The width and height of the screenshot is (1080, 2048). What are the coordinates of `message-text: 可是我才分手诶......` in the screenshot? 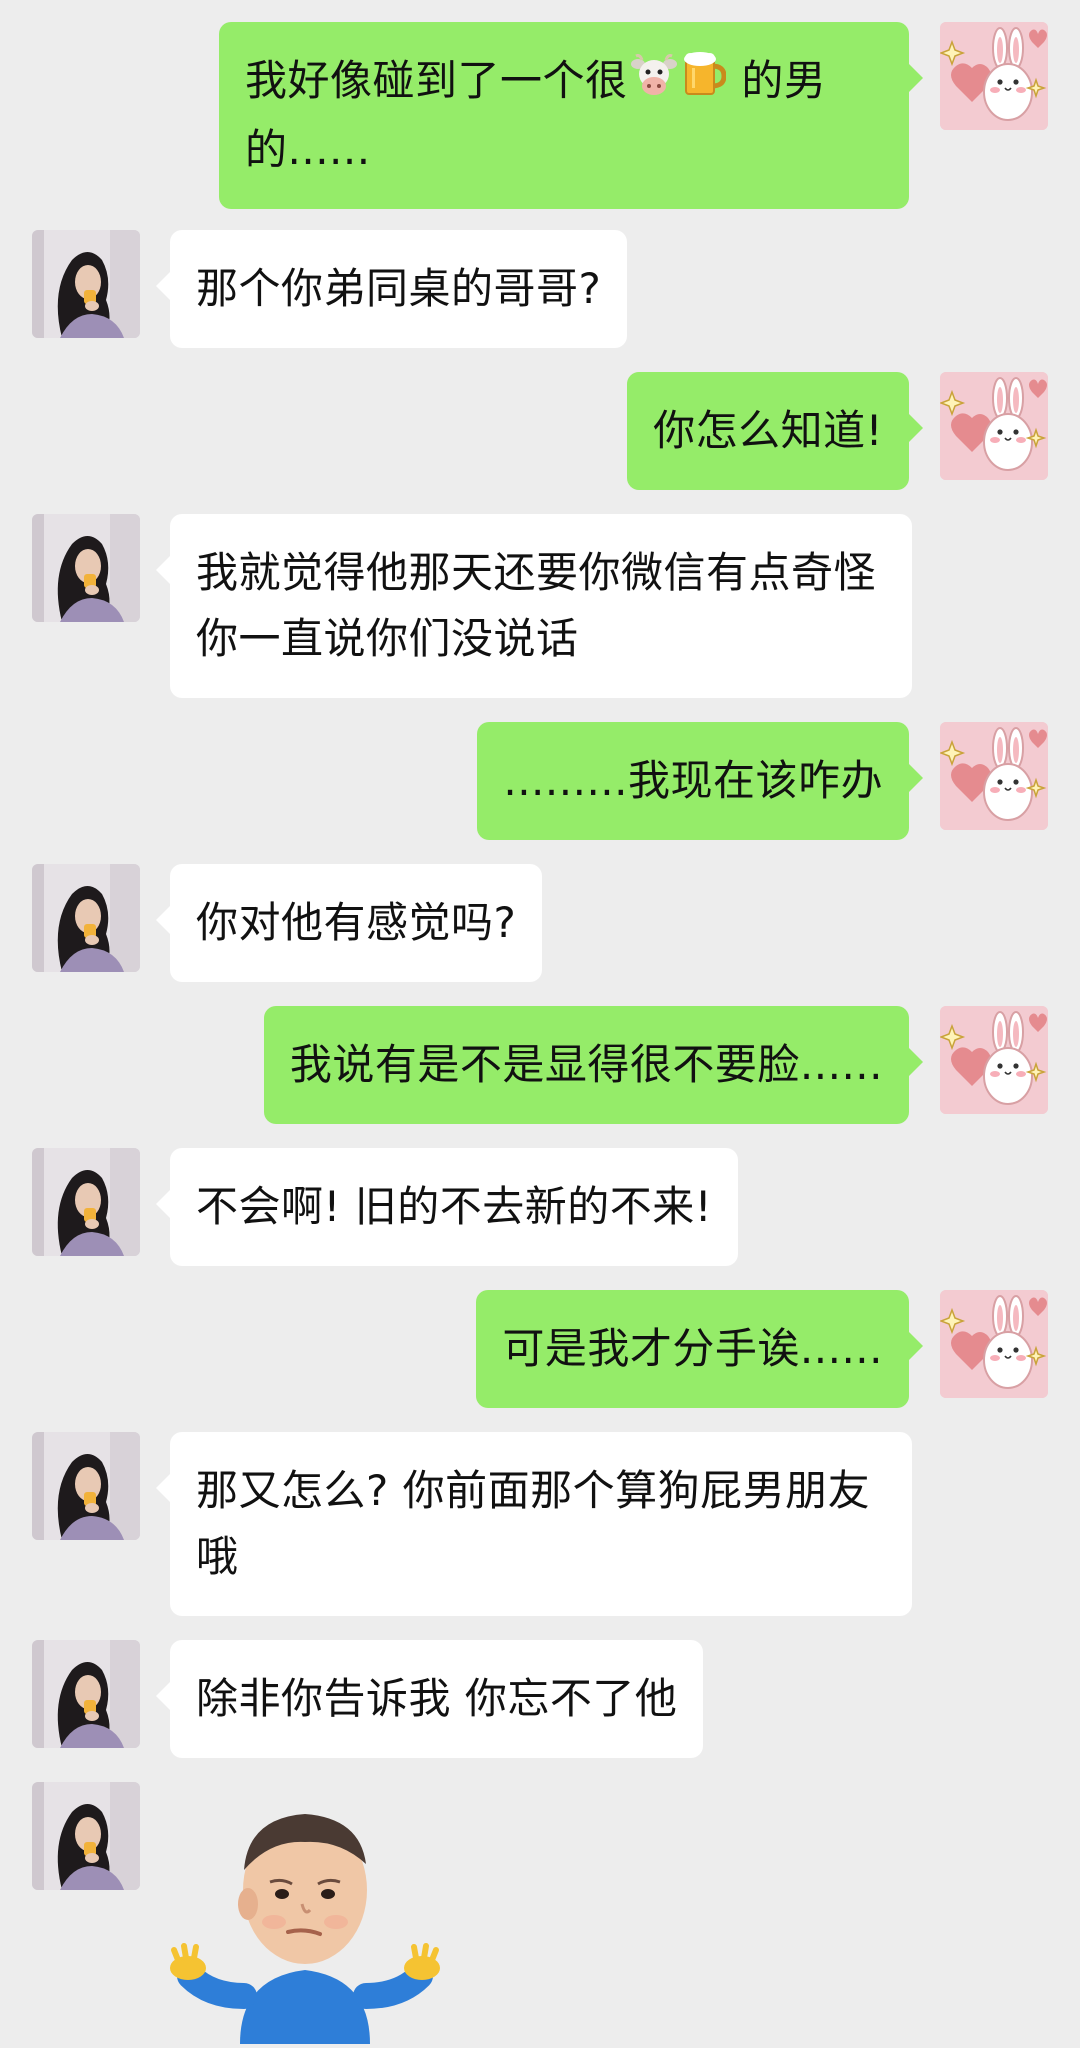 It's located at (692, 1348).